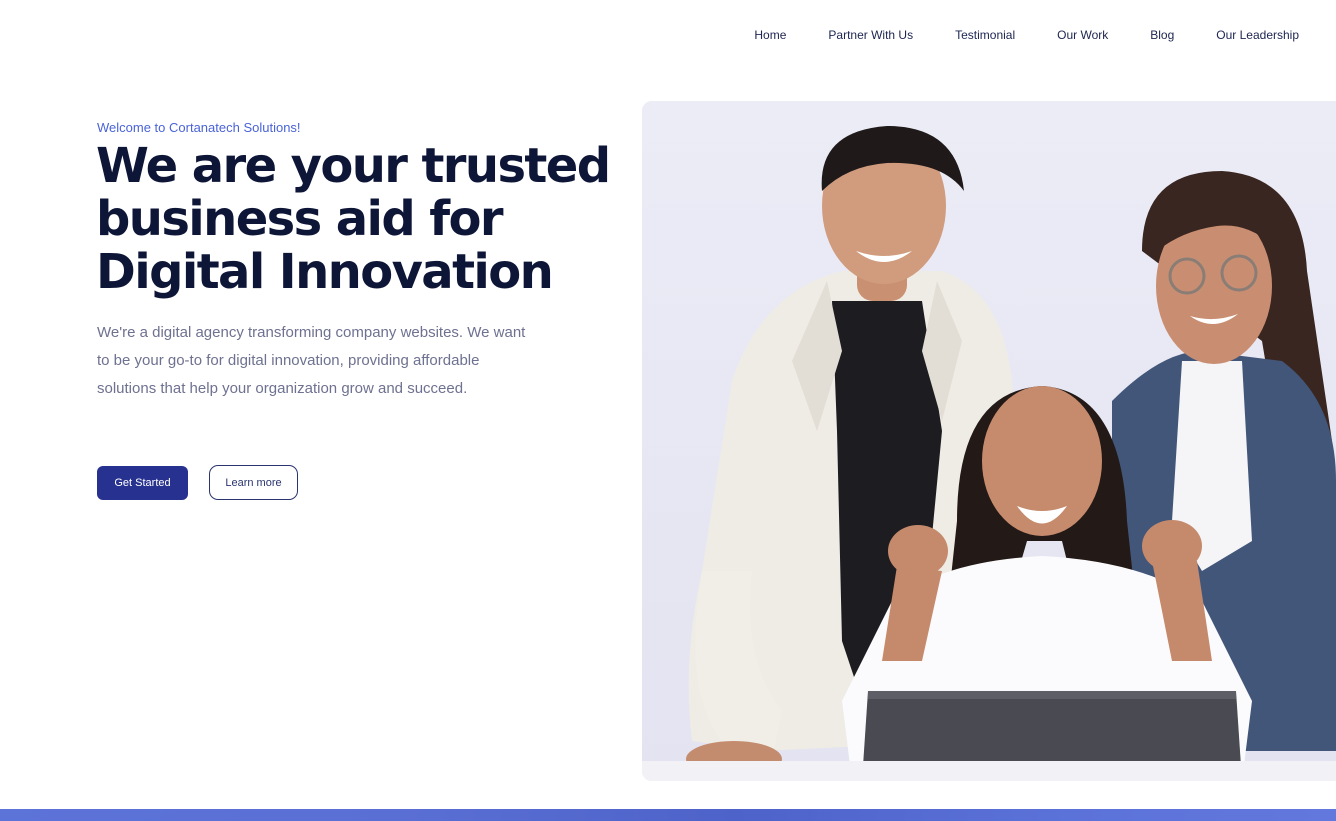 Image resolution: width=1336 pixels, height=821 pixels. Describe the element at coordinates (870, 35) in the screenshot. I see `nav-partner-with-us: Partner With Us` at that location.